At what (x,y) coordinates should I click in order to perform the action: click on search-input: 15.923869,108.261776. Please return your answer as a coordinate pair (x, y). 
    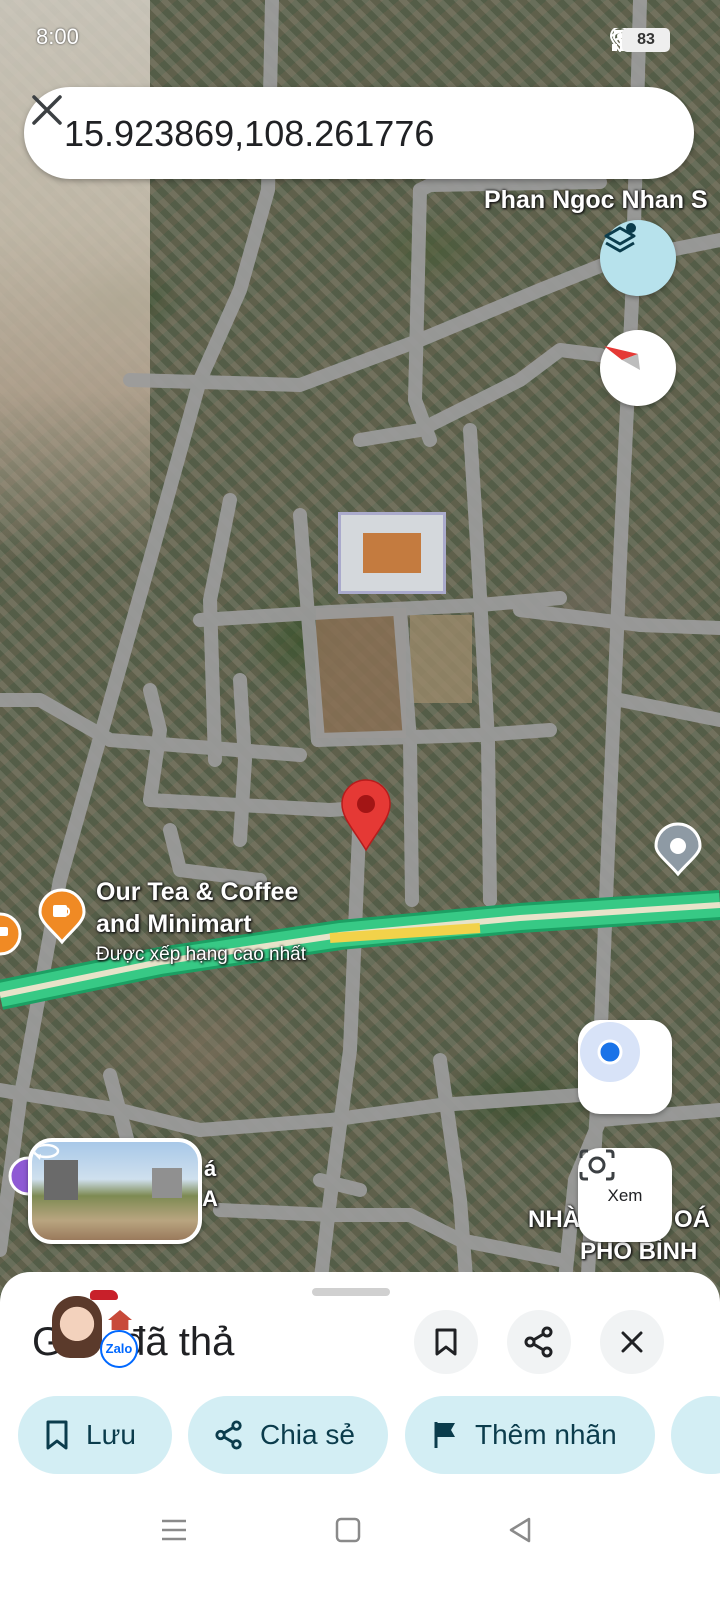
    Looking at the image, I should click on (249, 134).